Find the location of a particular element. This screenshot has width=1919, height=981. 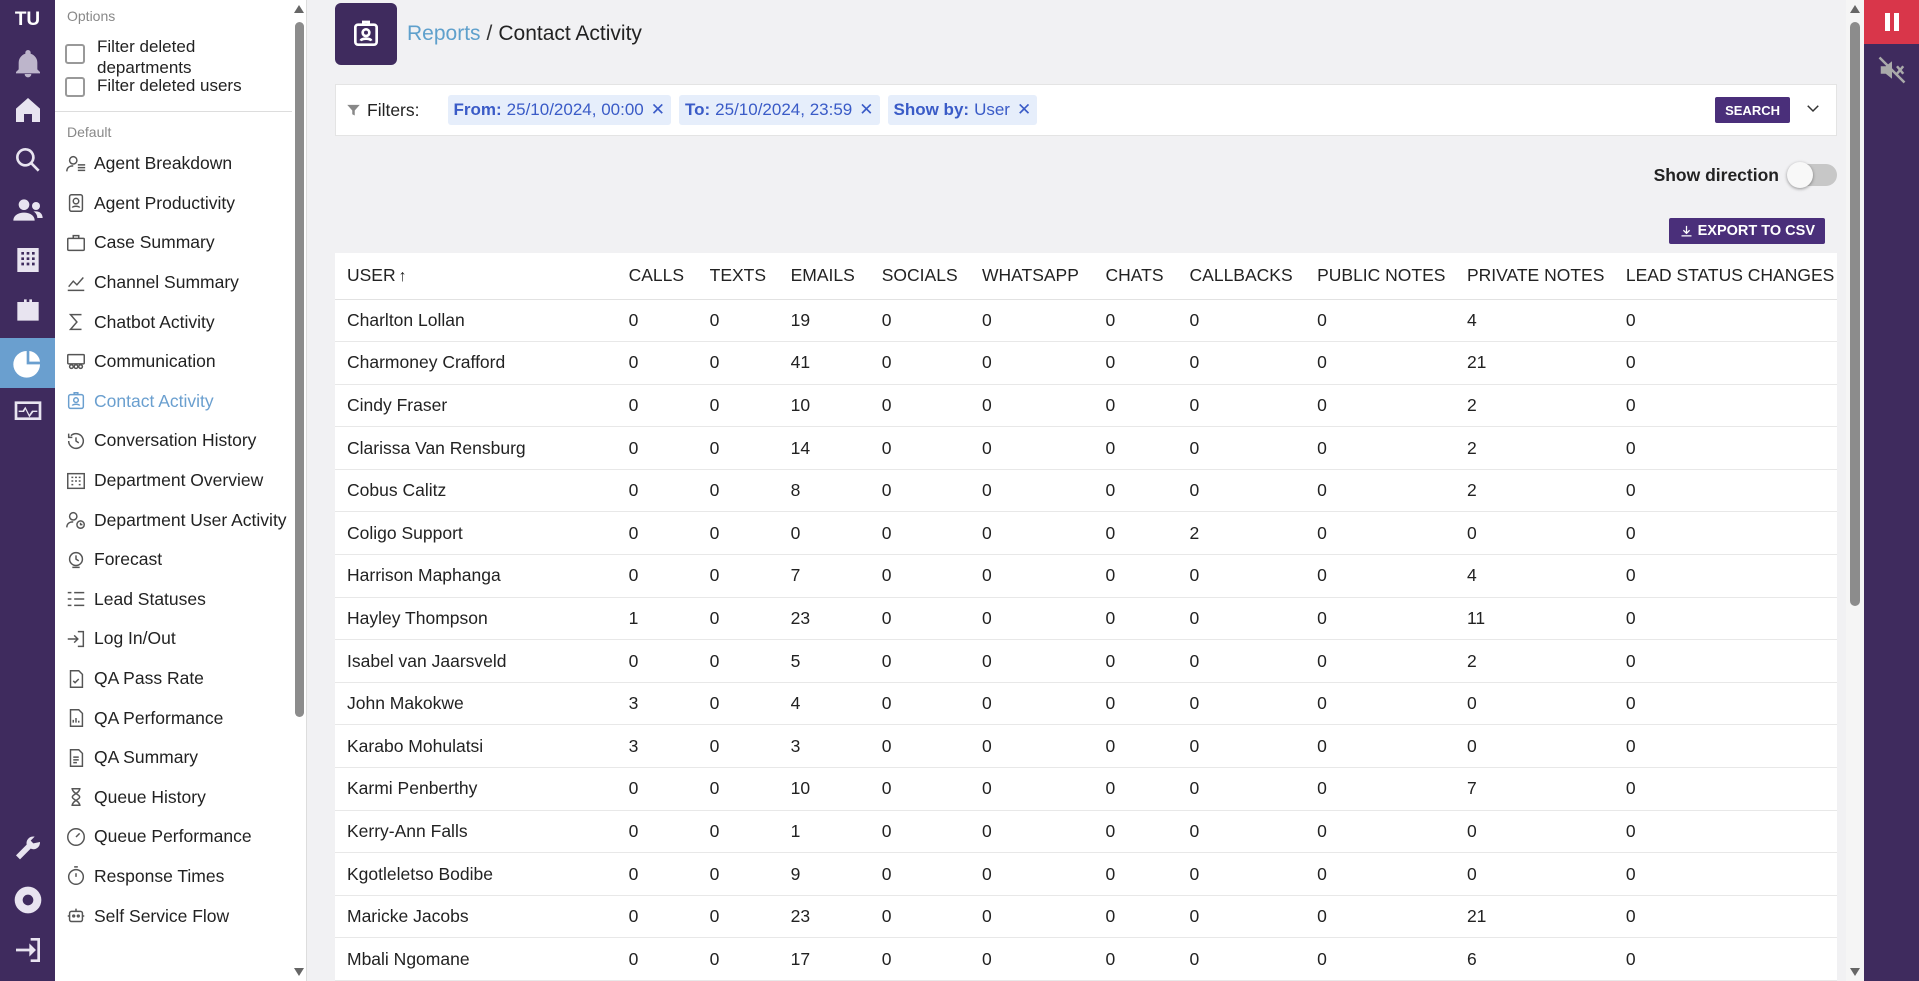

table-row: Hayley Thompson 1 0 23 0 0 0 0 0 11 0 is located at coordinates (1086, 619).